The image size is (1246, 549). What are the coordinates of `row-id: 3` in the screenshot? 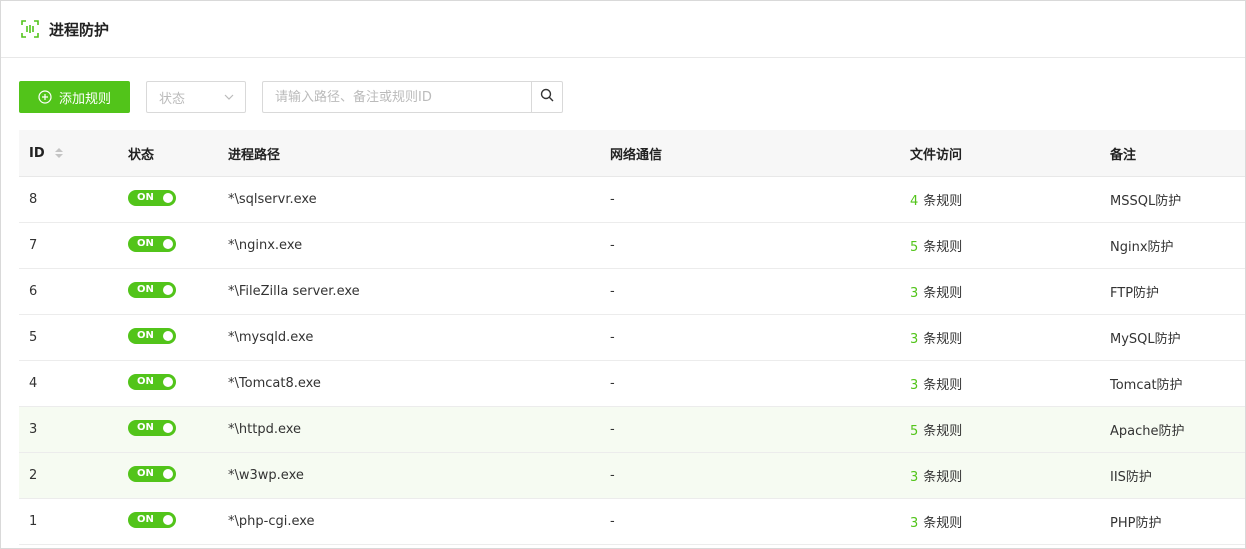 It's located at (33, 429).